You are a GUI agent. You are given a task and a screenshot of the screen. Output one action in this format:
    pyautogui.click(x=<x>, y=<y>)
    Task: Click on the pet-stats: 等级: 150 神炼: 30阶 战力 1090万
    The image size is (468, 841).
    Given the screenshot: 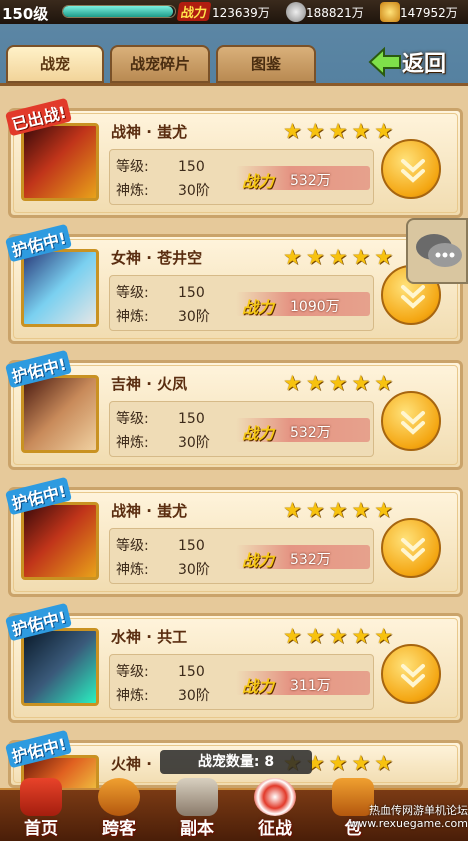 What is the action you would take?
    pyautogui.click(x=241, y=303)
    